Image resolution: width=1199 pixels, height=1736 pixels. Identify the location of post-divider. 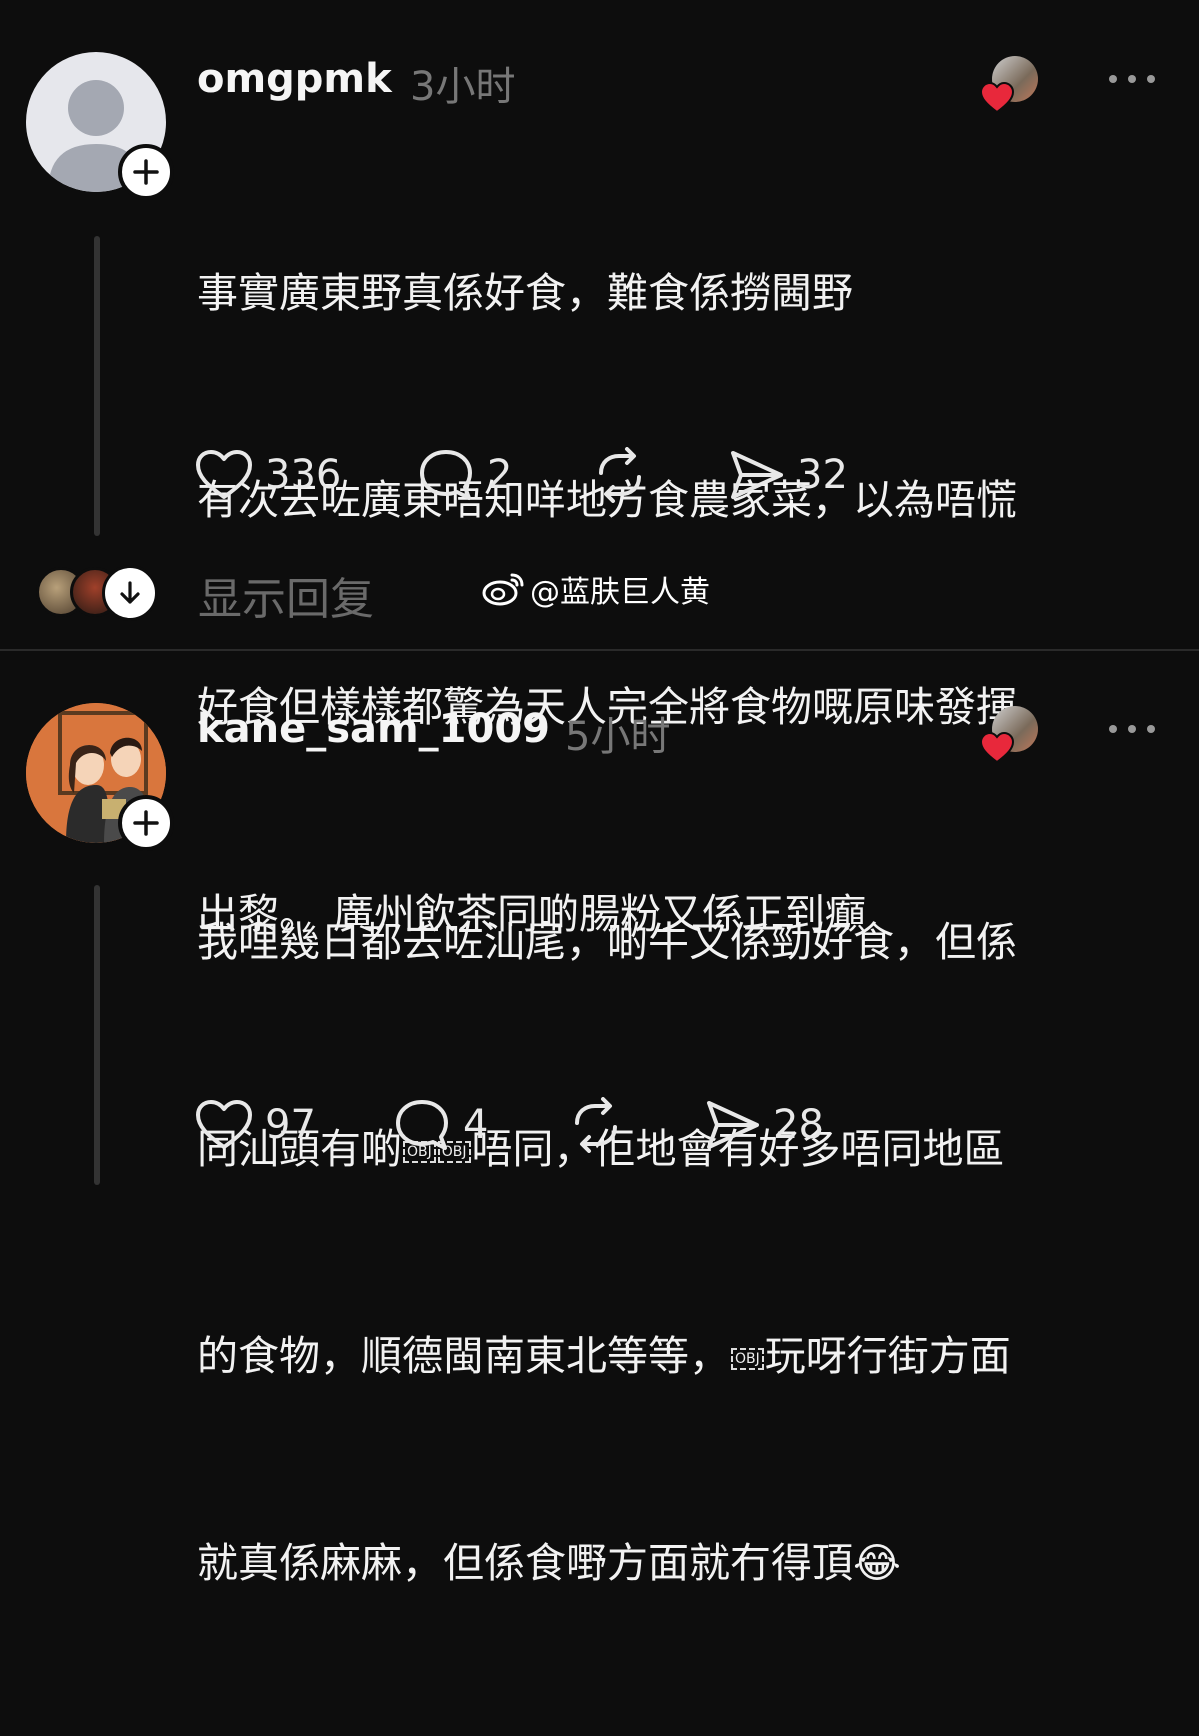
(599, 650).